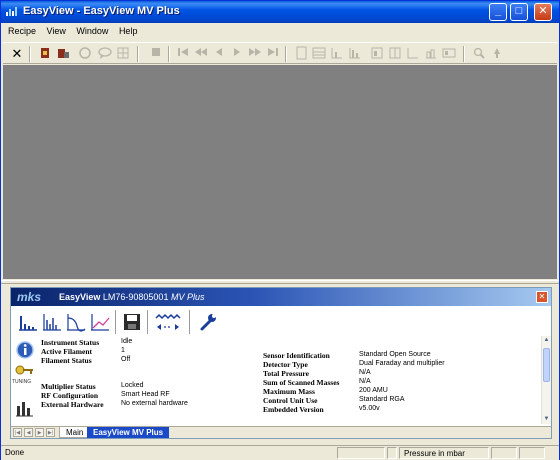  Describe the element at coordinates (286, 373) in the screenshot. I see `info-label: Total Pressure` at that location.